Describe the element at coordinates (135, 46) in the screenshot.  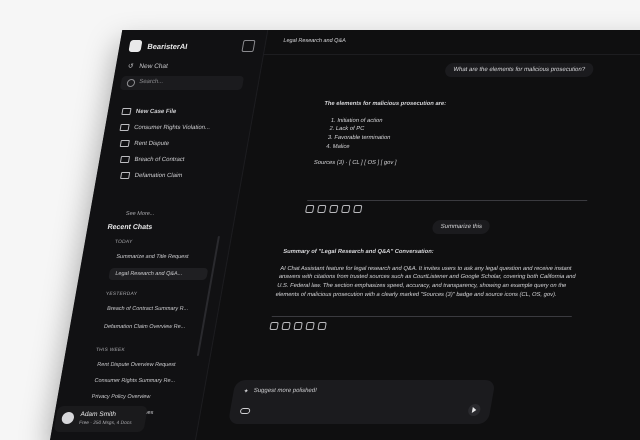
I see `logo-icon` at that location.